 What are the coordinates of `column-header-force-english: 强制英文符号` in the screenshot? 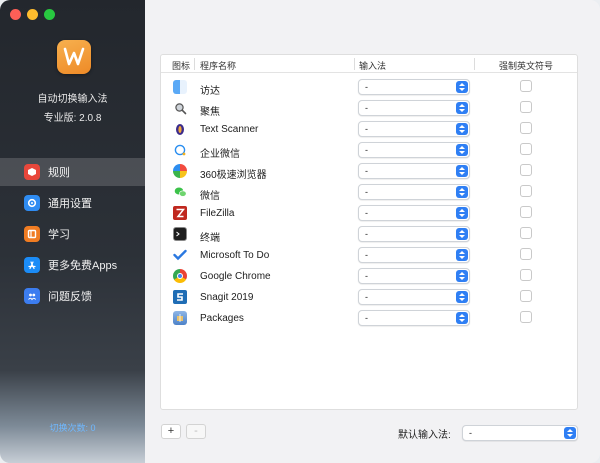 It's located at (526, 65).